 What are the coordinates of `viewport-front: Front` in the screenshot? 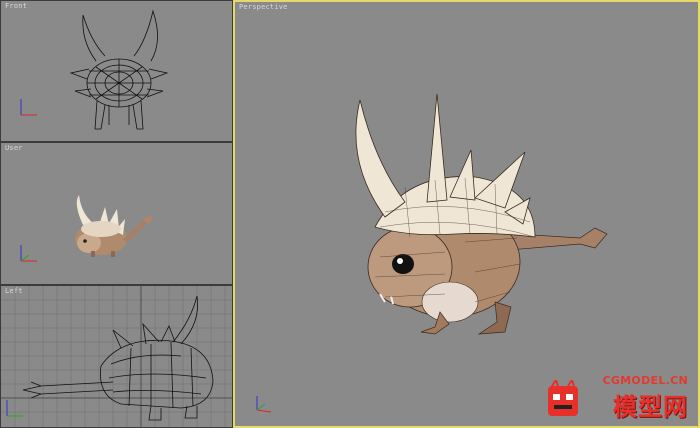 It's located at (116, 71).